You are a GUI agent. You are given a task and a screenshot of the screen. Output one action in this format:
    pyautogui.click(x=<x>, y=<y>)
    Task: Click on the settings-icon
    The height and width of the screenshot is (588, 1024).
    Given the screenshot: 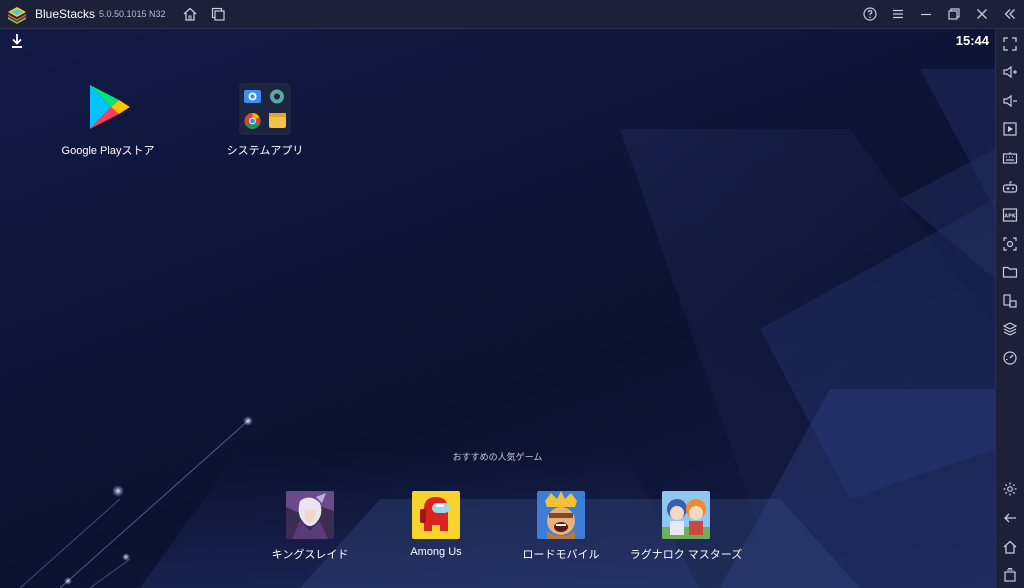 What is the action you would take?
    pyautogui.click(x=1010, y=489)
    